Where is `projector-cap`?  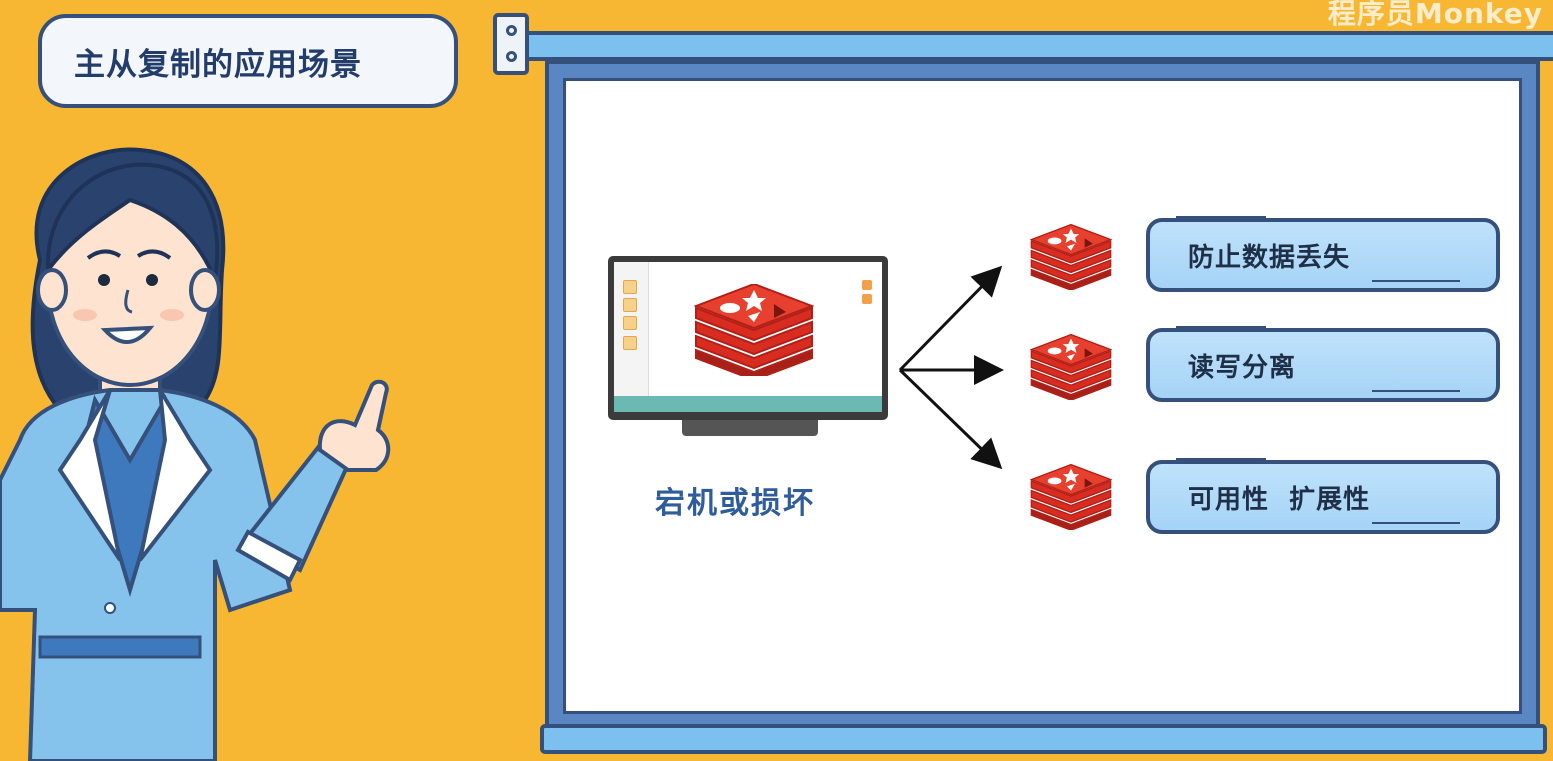
projector-cap is located at coordinates (511, 44).